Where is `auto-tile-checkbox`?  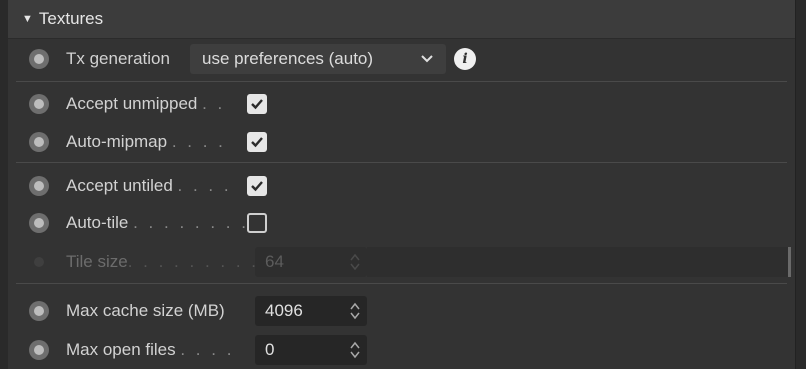 auto-tile-checkbox is located at coordinates (257, 223).